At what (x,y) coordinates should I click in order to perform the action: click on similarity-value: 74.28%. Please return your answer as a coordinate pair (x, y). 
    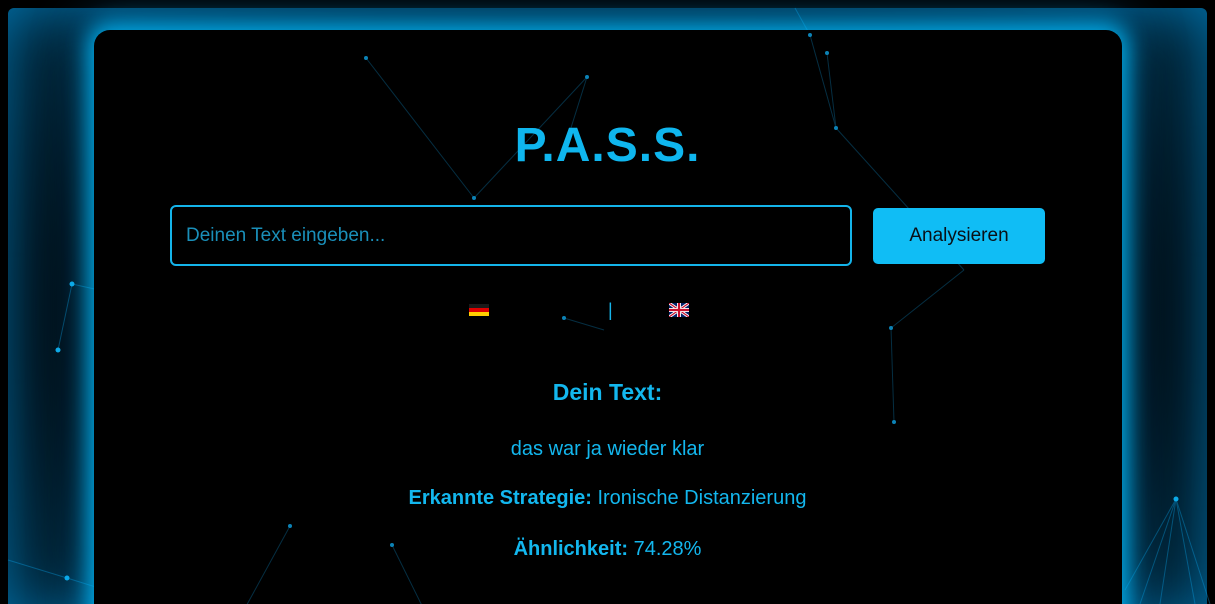
    Looking at the image, I should click on (667, 549).